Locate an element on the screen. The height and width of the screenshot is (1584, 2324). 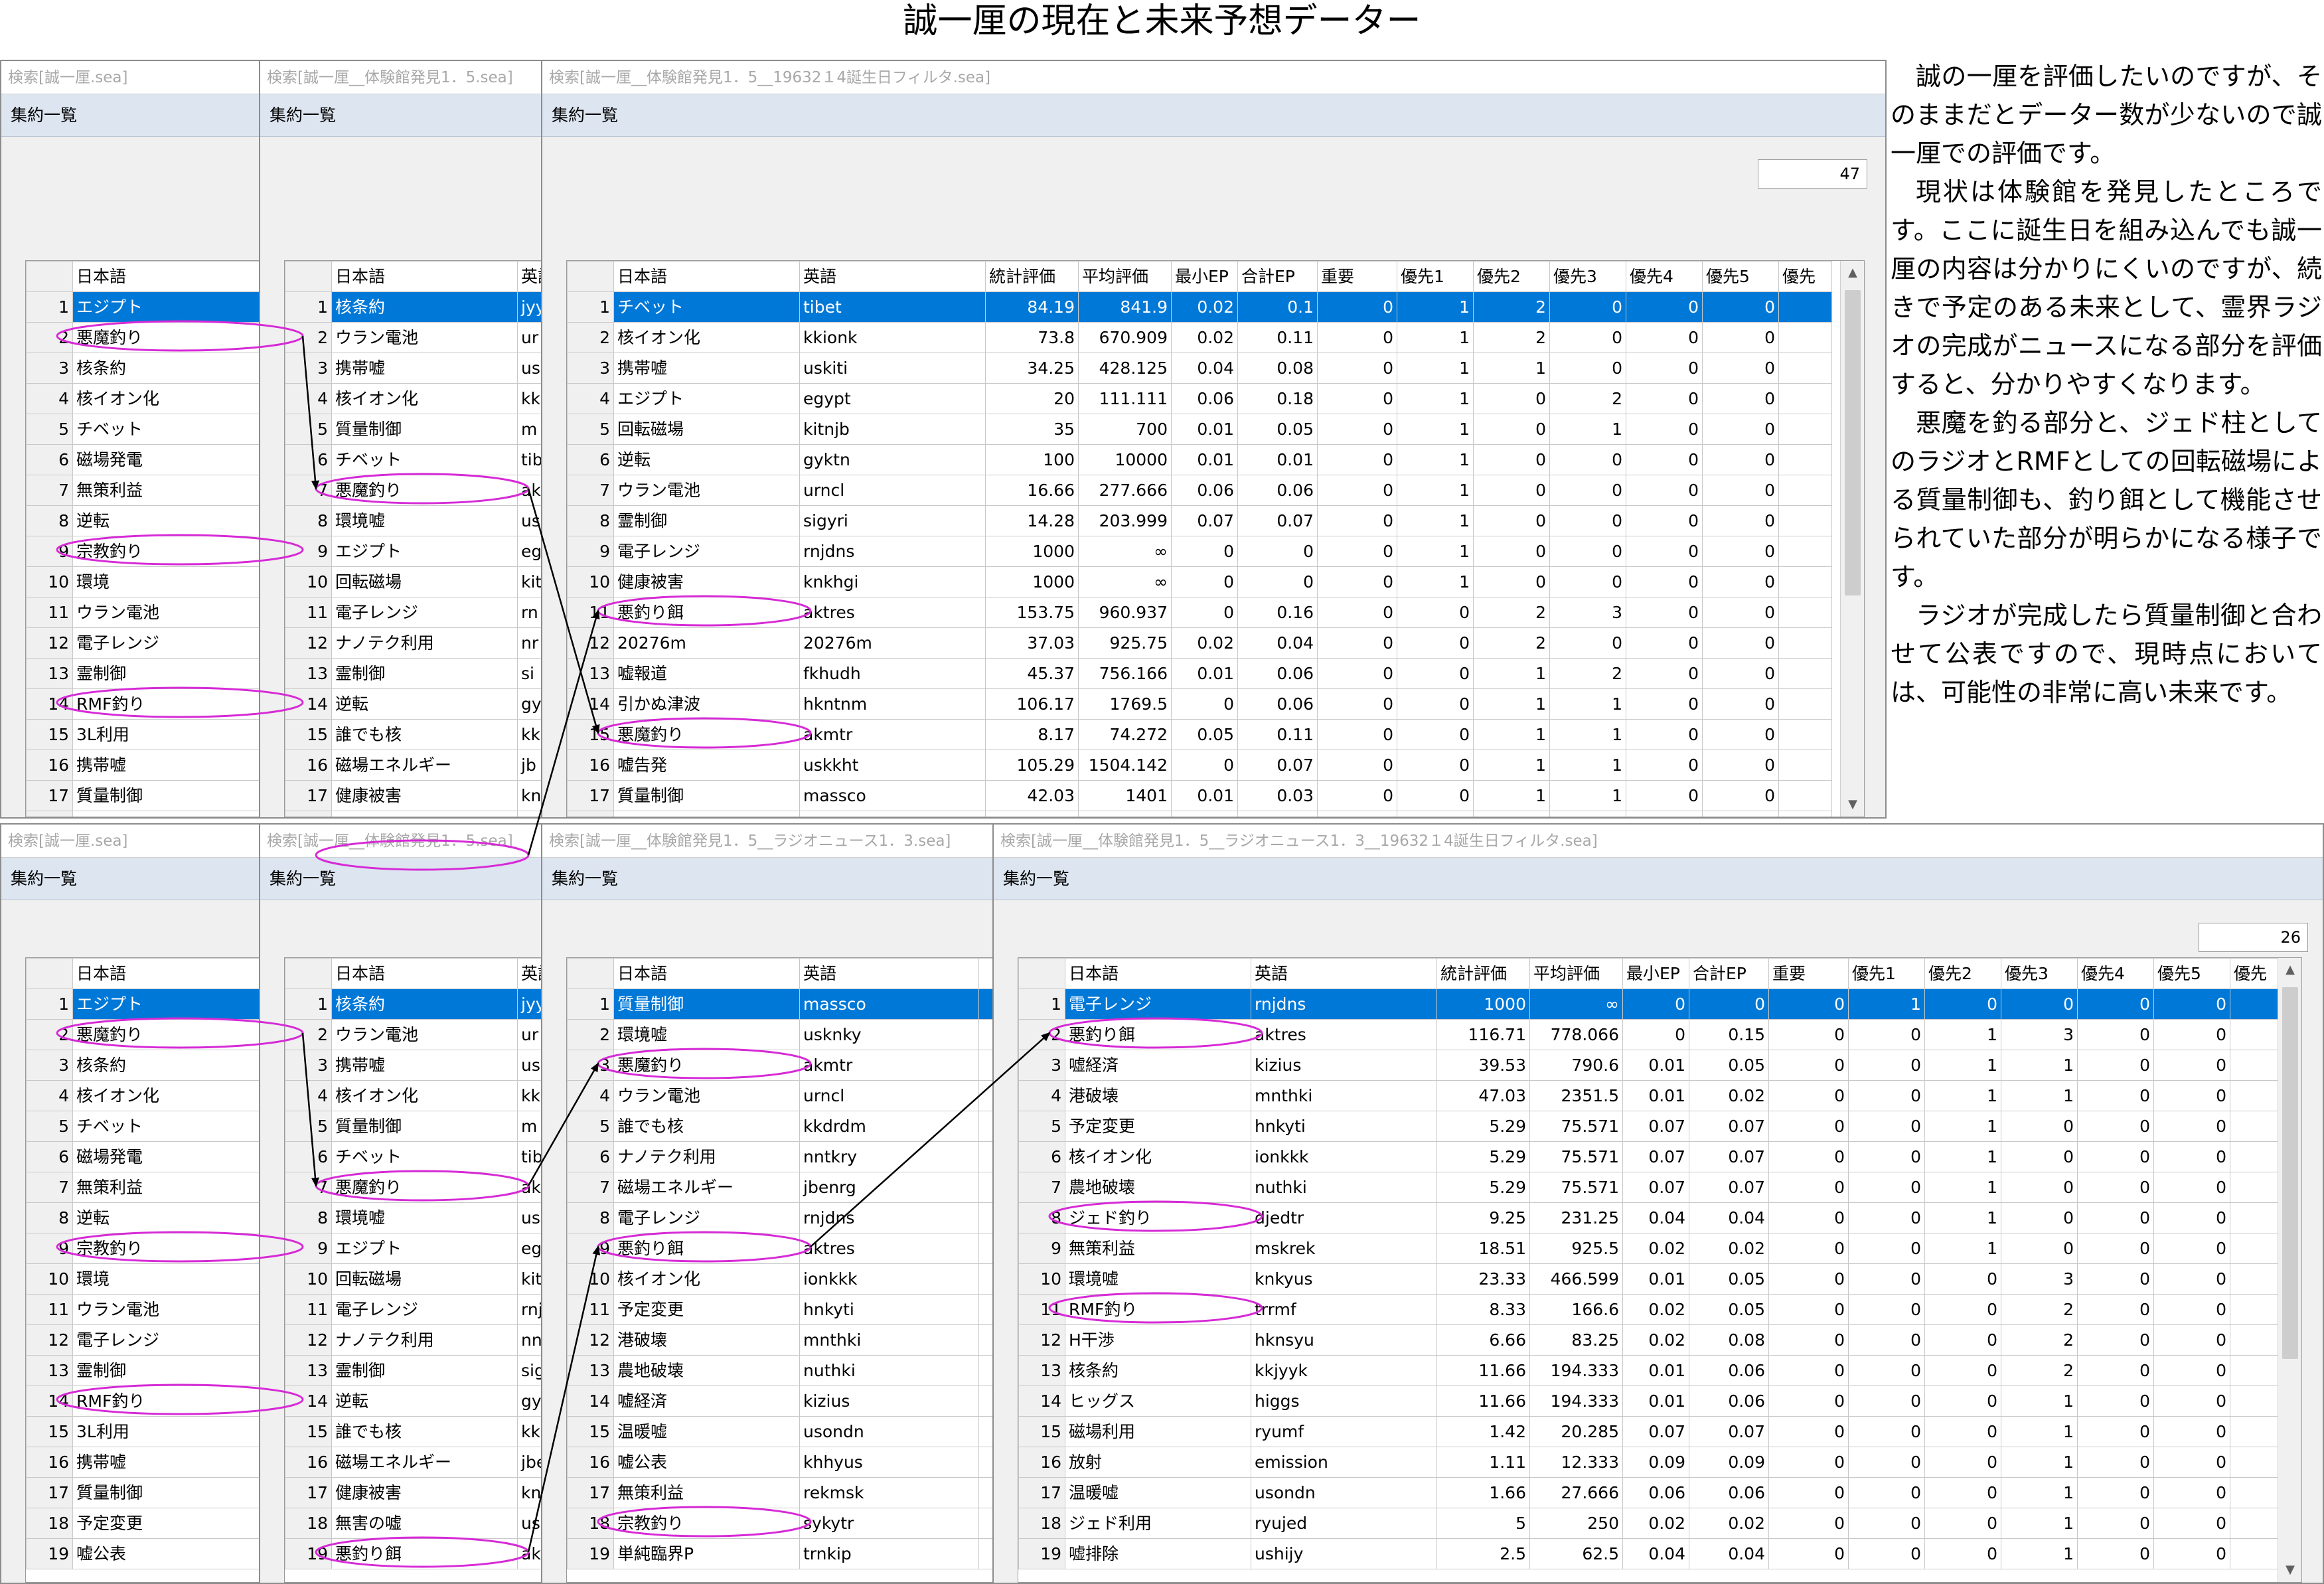
cell-english: jb is located at coordinates (530, 766).